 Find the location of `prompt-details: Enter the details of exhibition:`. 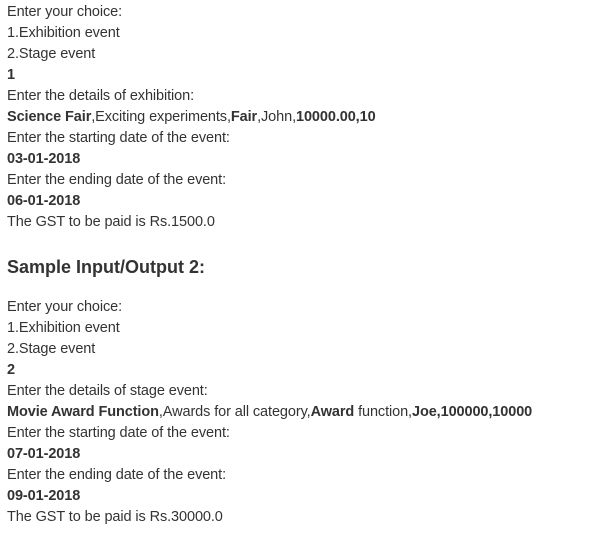

prompt-details: Enter the details of exhibition: is located at coordinates (101, 96).